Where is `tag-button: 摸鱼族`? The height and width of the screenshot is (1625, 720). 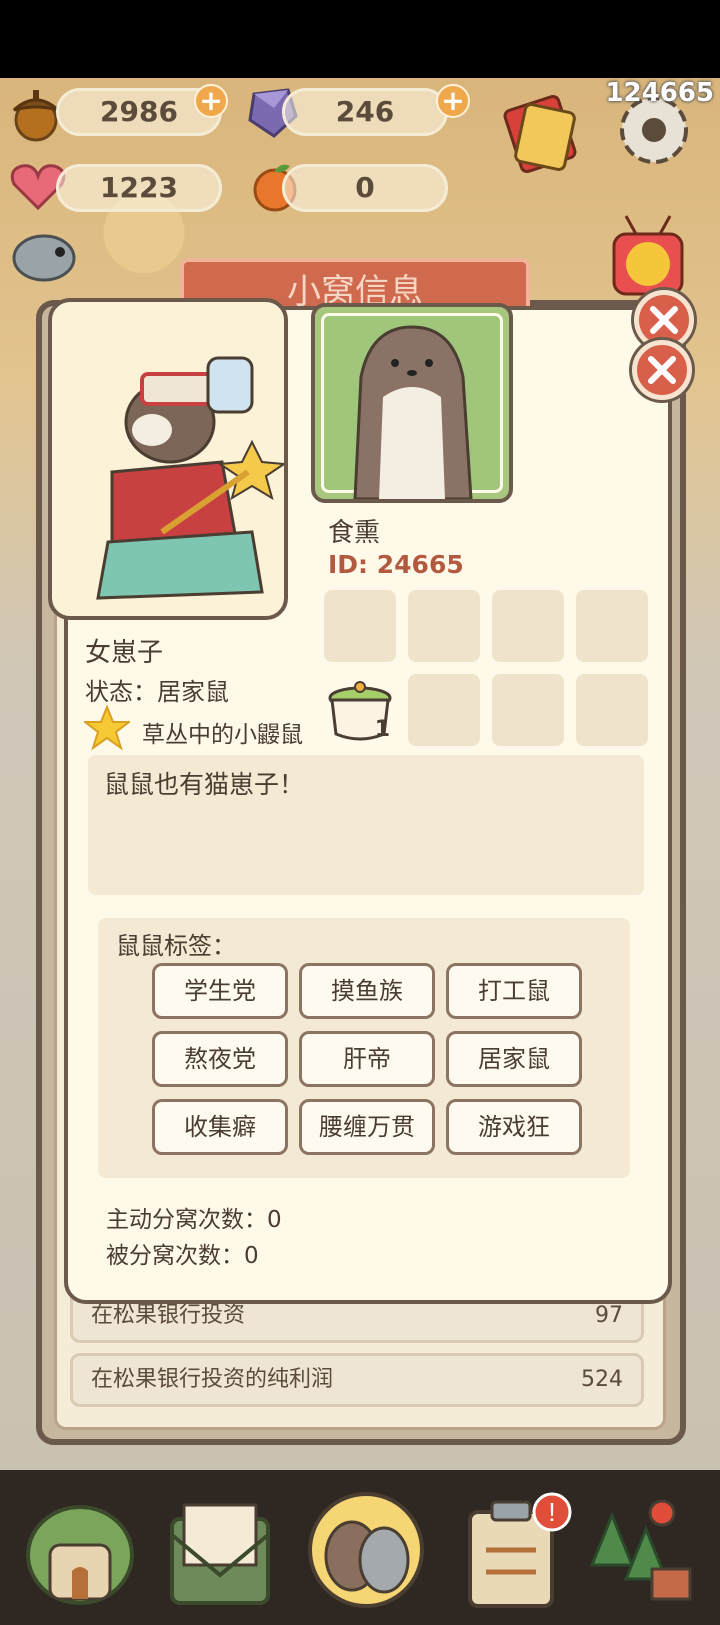
tag-button: 摸鱼族 is located at coordinates (367, 991).